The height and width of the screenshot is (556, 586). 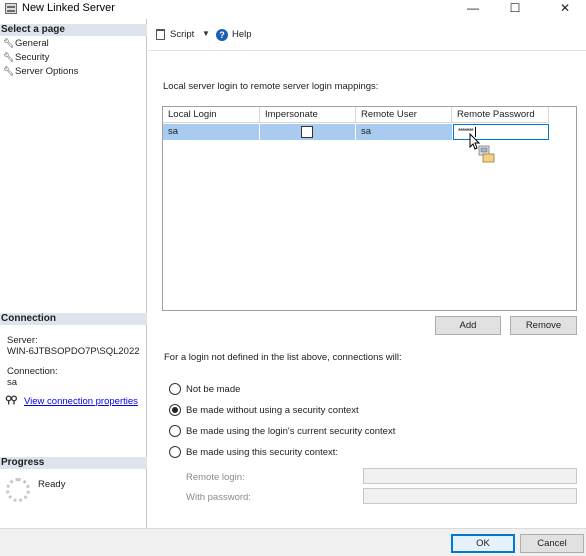 What do you see at coordinates (262, 453) in the screenshot?
I see `radio-label-this-security-context: Be made using this security context:` at bounding box center [262, 453].